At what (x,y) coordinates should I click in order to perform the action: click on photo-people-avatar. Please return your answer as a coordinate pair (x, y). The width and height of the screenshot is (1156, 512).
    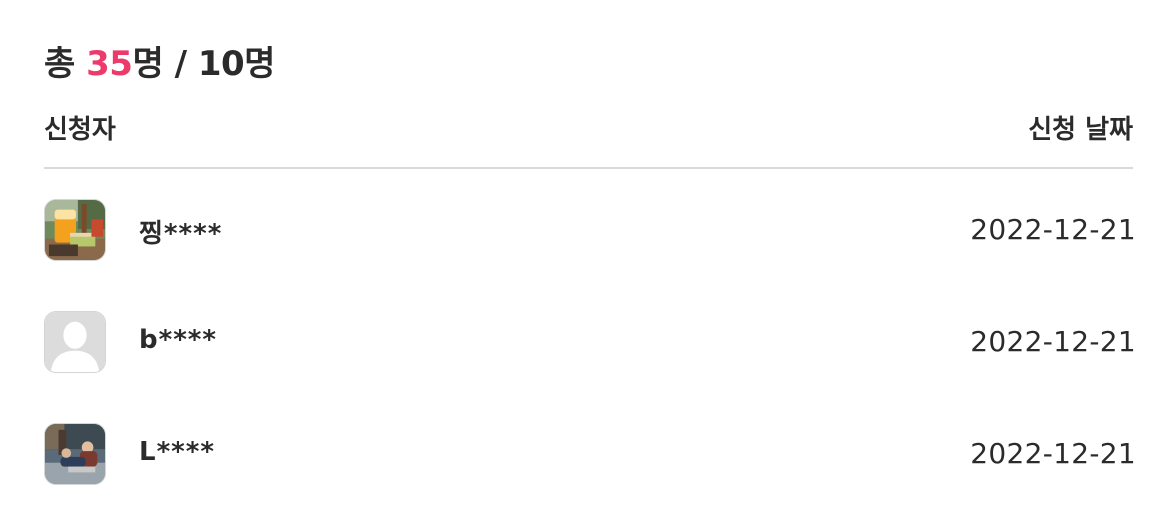
    Looking at the image, I should click on (75, 454).